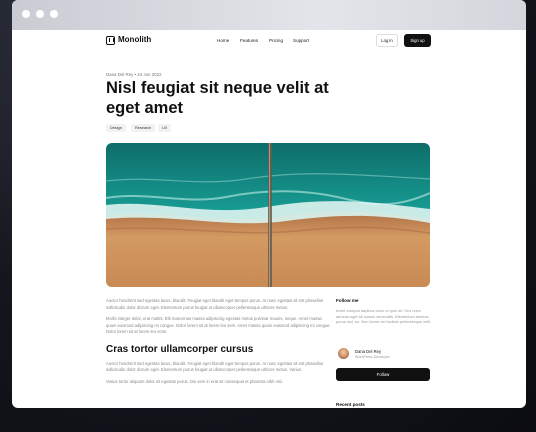  I want to click on logo-icon, so click(110, 40).